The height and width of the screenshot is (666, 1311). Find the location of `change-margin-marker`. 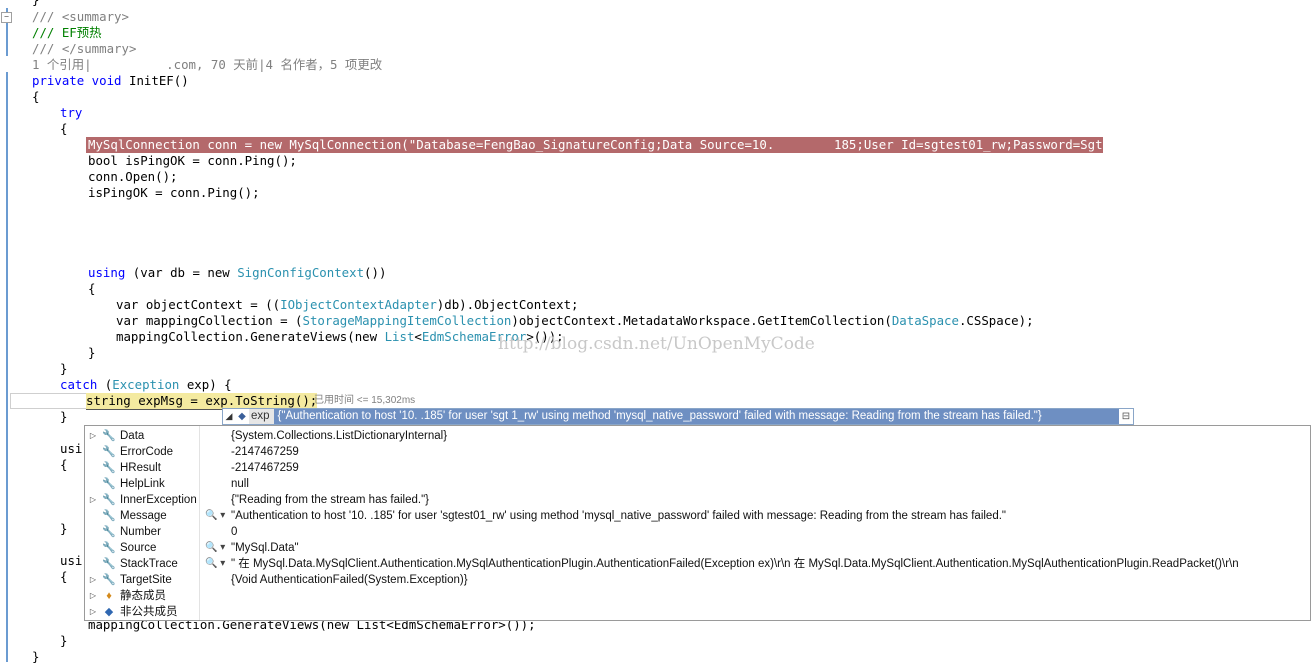

change-margin-marker is located at coordinates (7, 367).